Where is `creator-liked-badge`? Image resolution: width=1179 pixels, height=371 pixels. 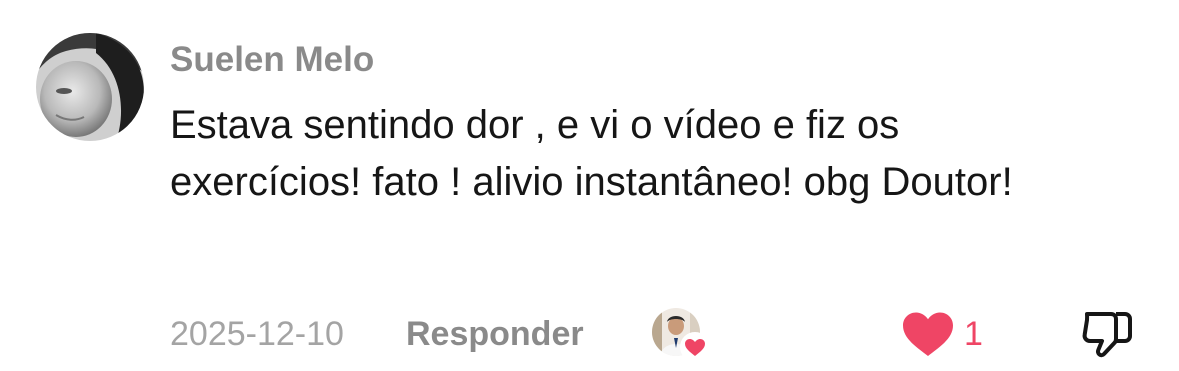
creator-liked-badge is located at coordinates (681, 335).